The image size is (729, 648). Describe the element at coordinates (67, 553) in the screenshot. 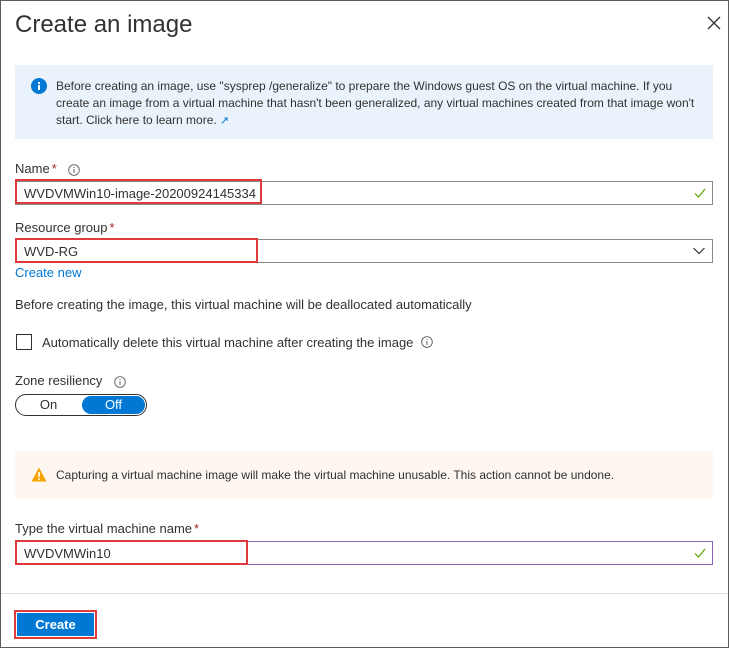

I see `vm-name-input-value: WVDVMWin10` at that location.